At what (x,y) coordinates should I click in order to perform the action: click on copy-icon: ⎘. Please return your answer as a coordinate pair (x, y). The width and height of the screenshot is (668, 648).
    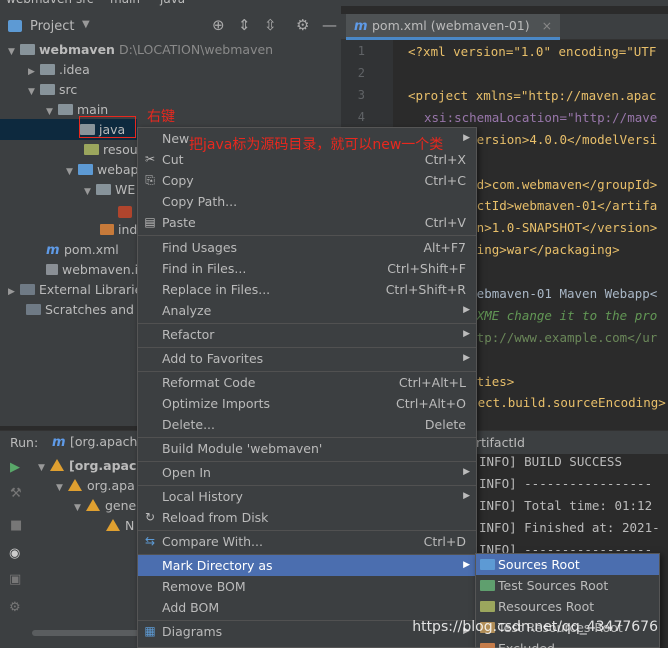
    Looking at the image, I should click on (150, 180).